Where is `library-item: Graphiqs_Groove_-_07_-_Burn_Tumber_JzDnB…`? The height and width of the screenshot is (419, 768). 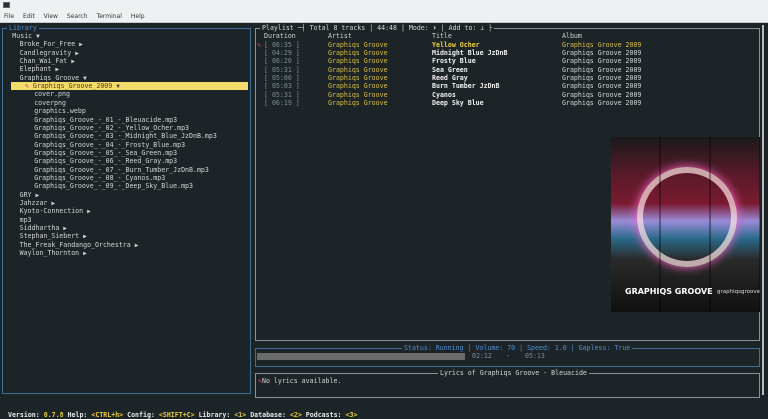
library-item: Graphiqs_Groove_-_07_-_Burn_Tumber_JzDnB… is located at coordinates (121, 170).